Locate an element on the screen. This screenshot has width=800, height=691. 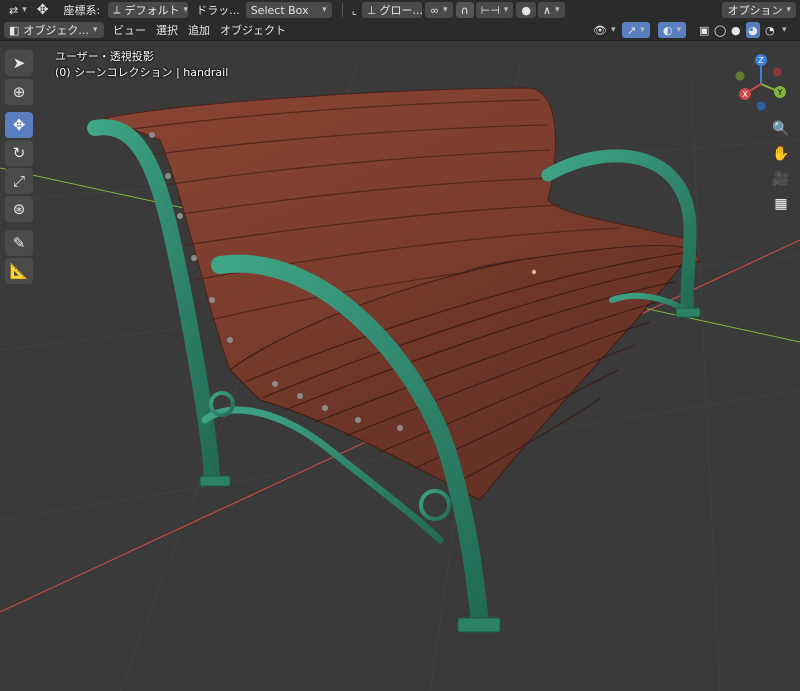
options-dropdown: オプション is located at coordinates (759, 10).